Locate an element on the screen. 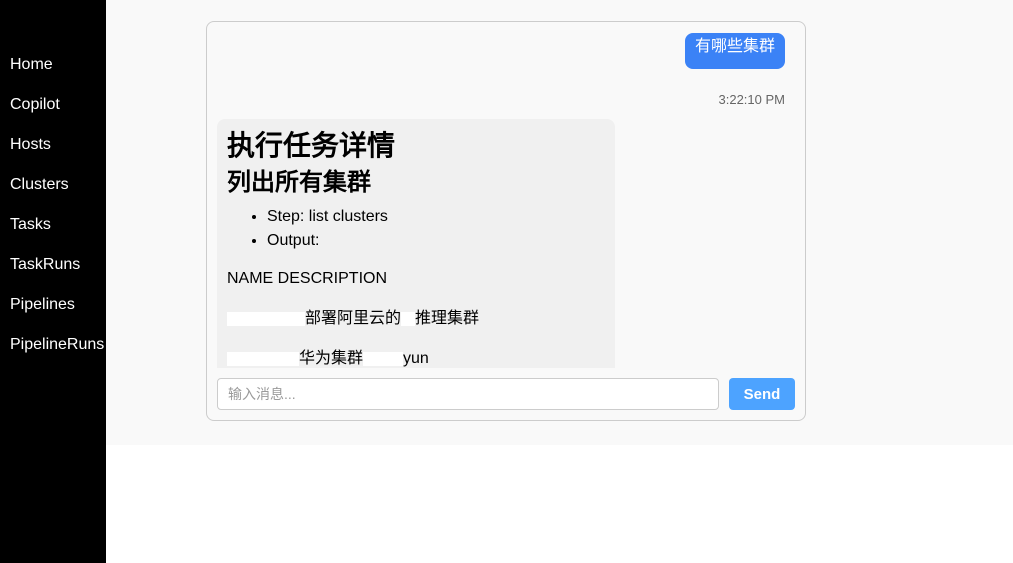  sidebar-item-home: Home is located at coordinates (57, 75).